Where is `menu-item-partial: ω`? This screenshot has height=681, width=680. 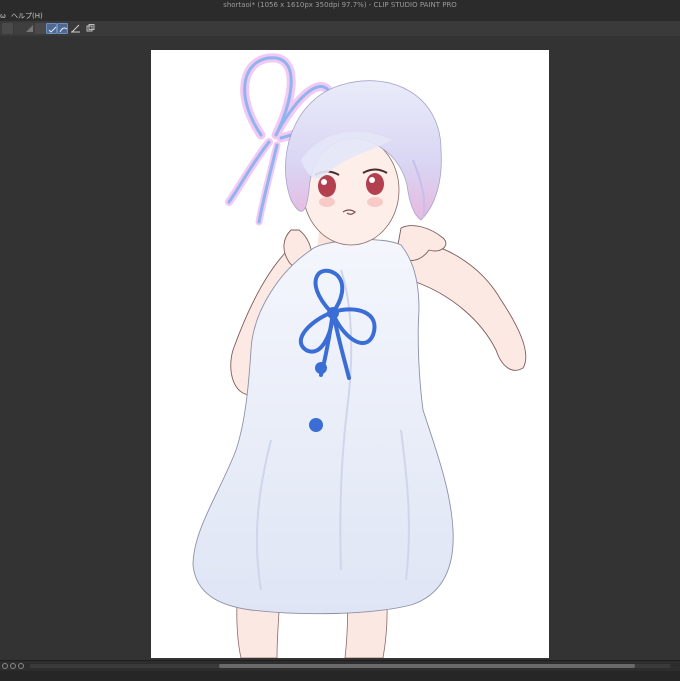
menu-item-partial: ω is located at coordinates (3, 16).